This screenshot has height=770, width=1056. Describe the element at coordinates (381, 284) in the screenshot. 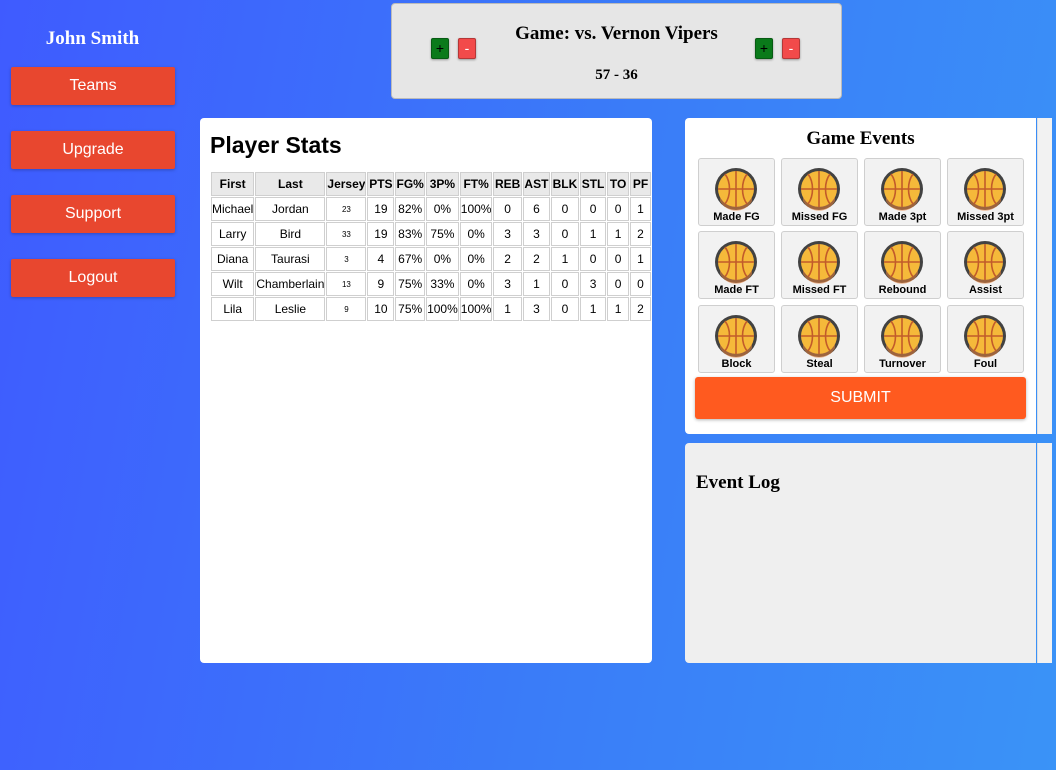

I see `table-cell-pts: 9` at that location.